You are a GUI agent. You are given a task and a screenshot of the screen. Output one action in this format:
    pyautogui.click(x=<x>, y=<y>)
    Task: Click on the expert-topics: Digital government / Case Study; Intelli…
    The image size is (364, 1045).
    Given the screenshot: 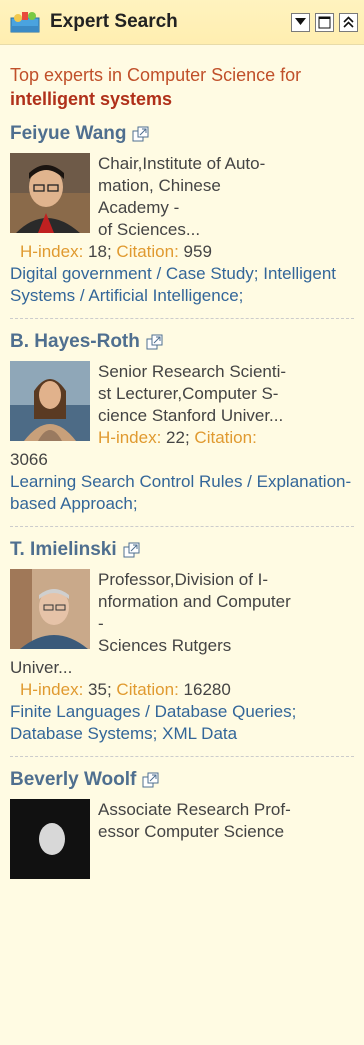 What is the action you would take?
    pyautogui.click(x=182, y=285)
    